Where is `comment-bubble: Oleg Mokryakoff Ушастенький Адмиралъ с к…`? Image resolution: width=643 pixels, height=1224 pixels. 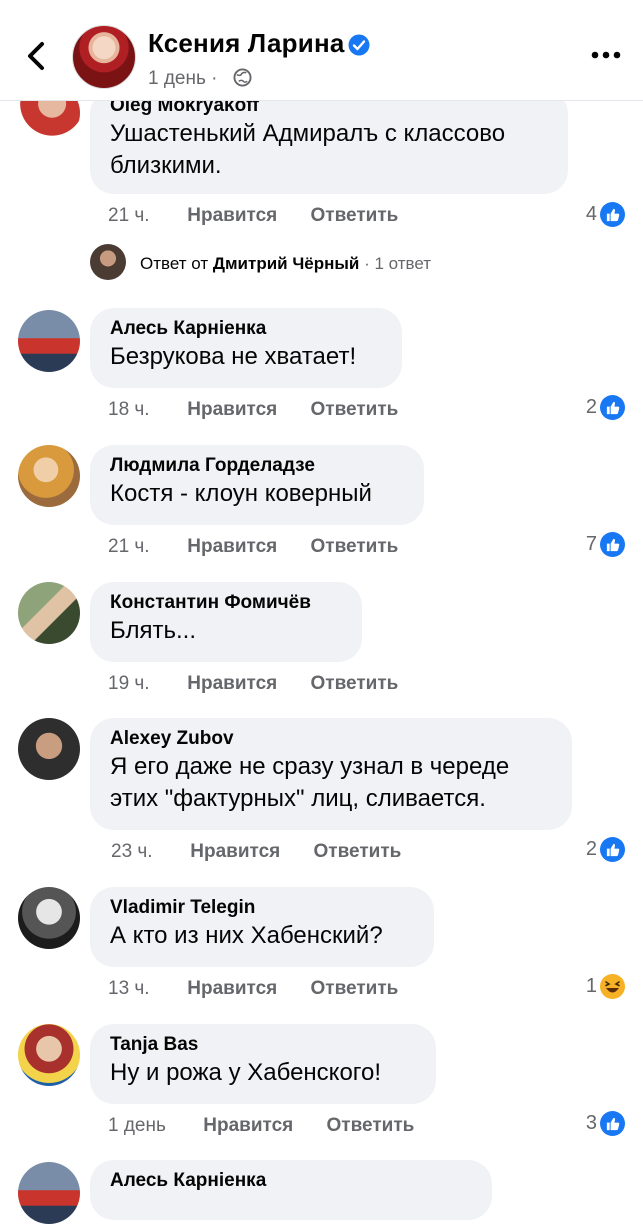
comment-bubble: Oleg Mokryakoff Ушастенький Адмиралъ с к… is located at coordinates (329, 142).